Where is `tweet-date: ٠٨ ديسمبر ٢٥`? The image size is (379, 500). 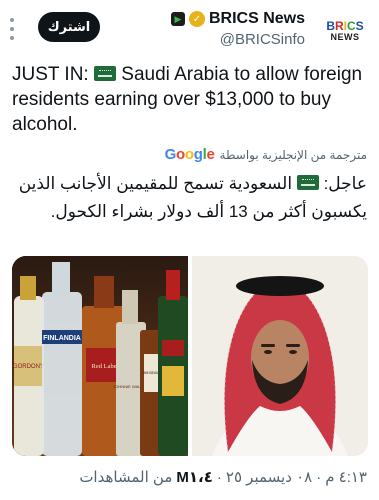 tweet-date: ٠٨ ديسمبر ٢٥ is located at coordinates (269, 477).